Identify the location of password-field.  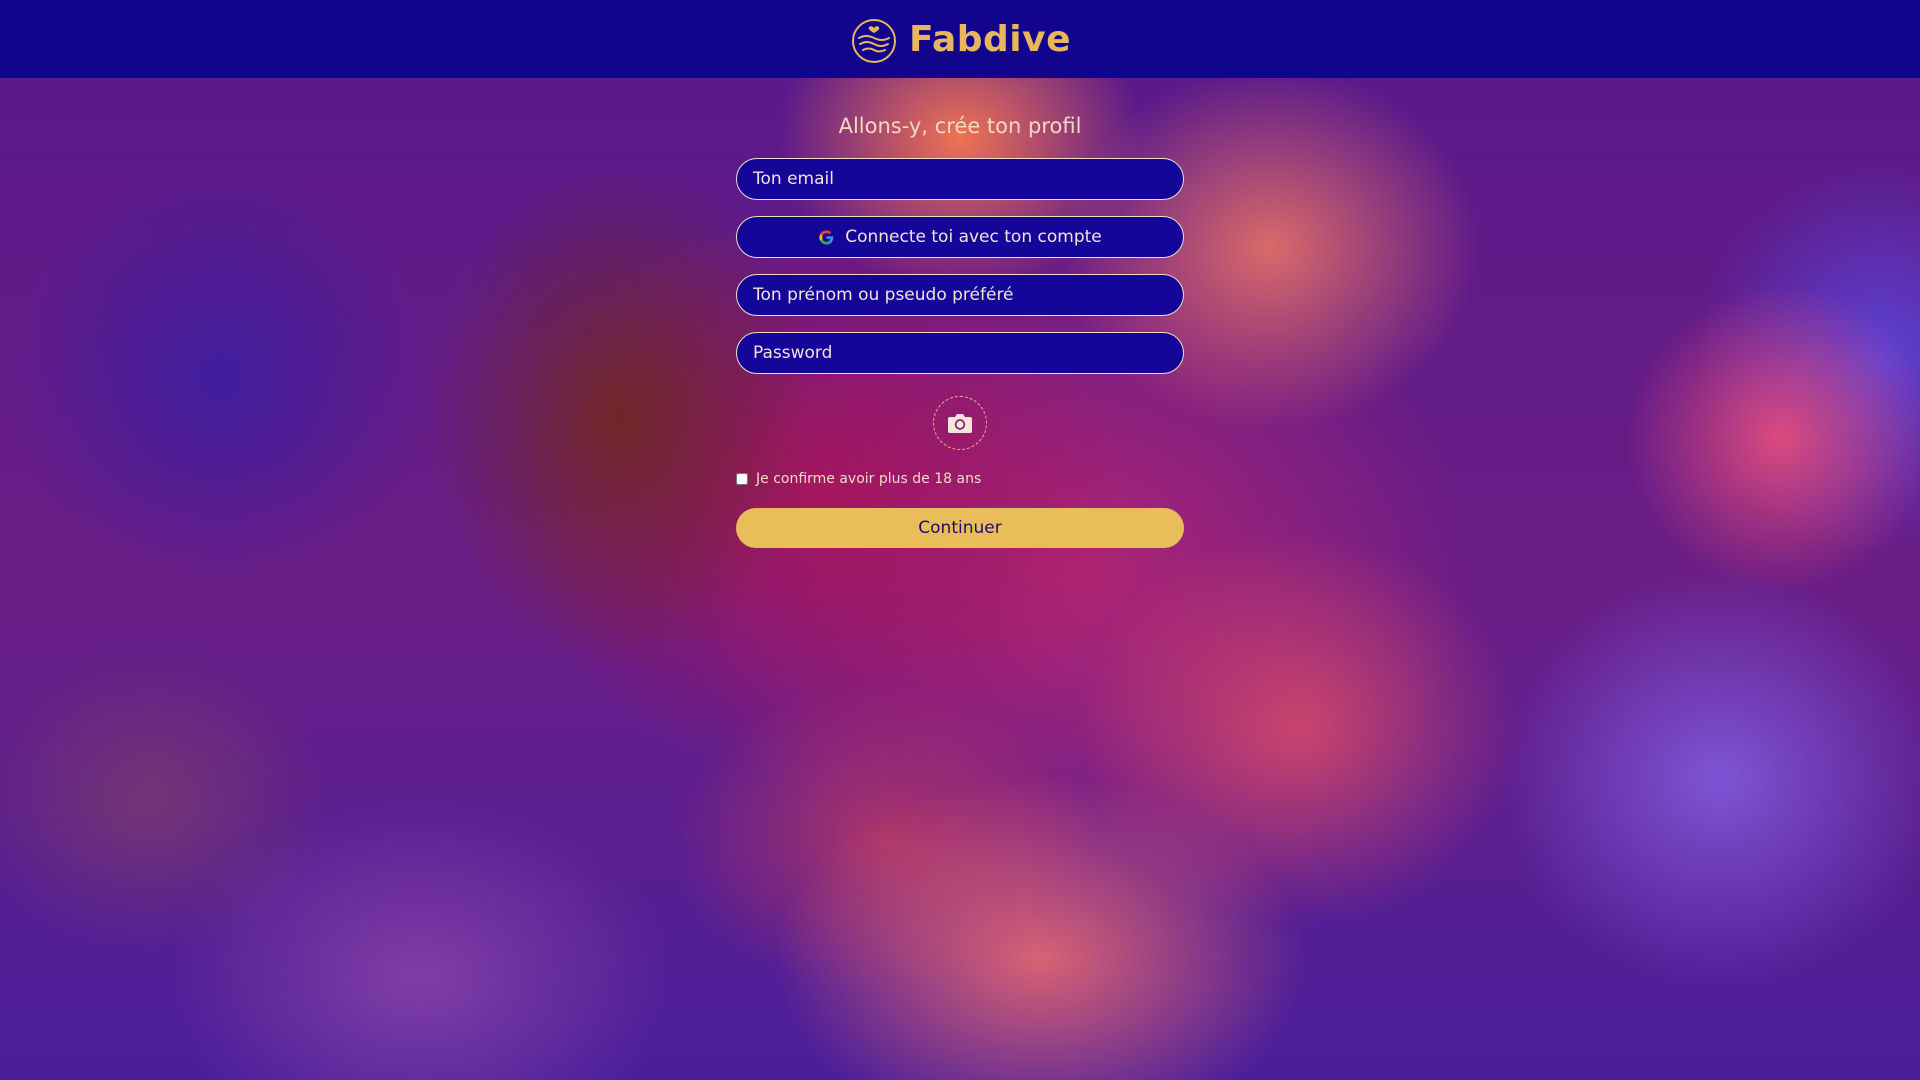
(960, 353).